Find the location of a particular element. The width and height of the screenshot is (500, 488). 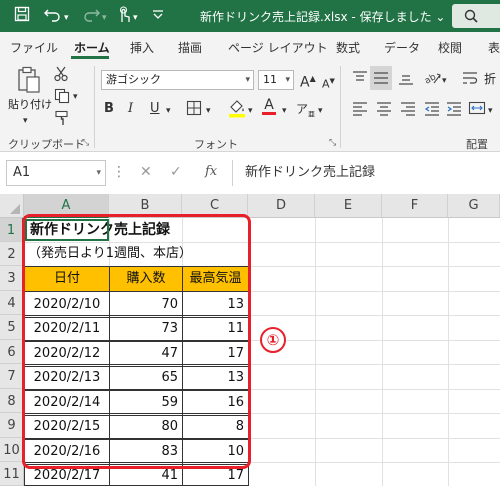

alignment-group-label: 配置 is located at coordinates (477, 144).